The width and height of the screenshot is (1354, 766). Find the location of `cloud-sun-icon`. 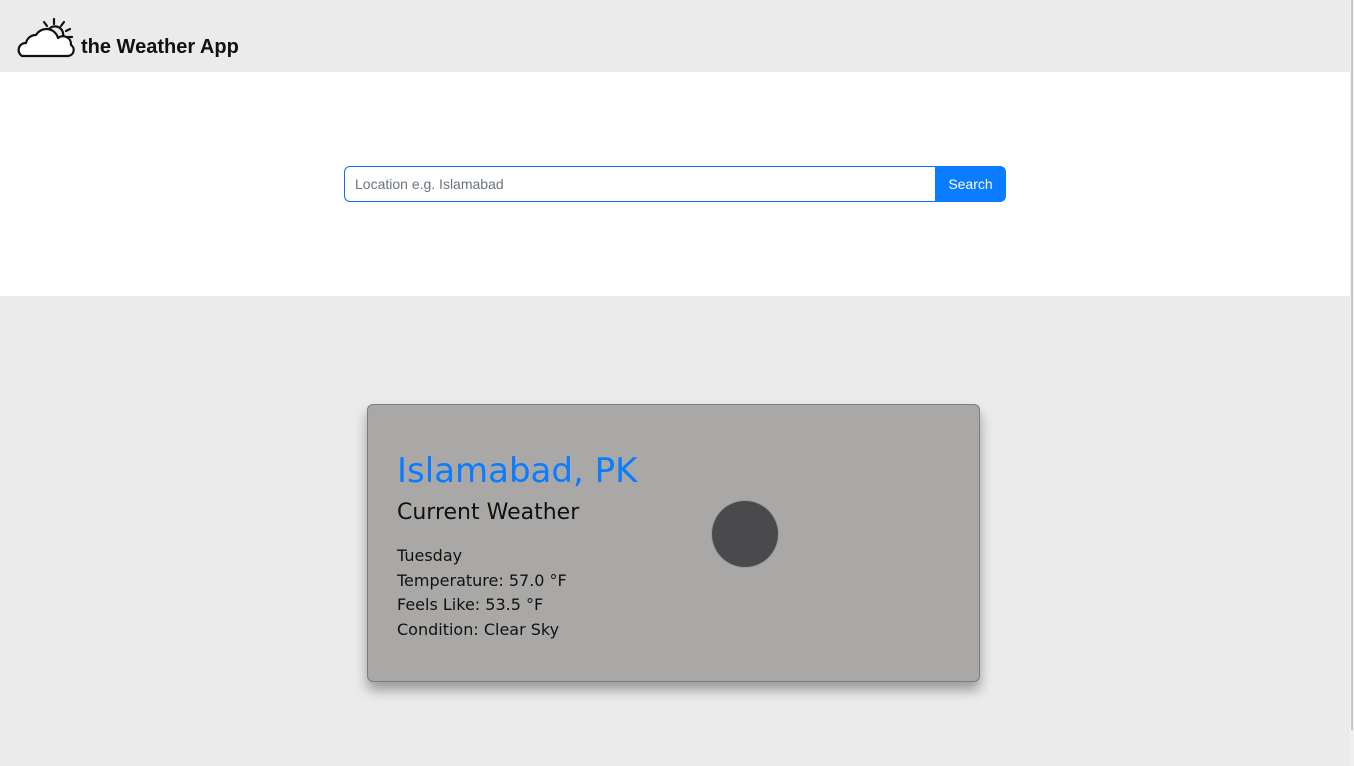

cloud-sun-icon is located at coordinates (46, 37).